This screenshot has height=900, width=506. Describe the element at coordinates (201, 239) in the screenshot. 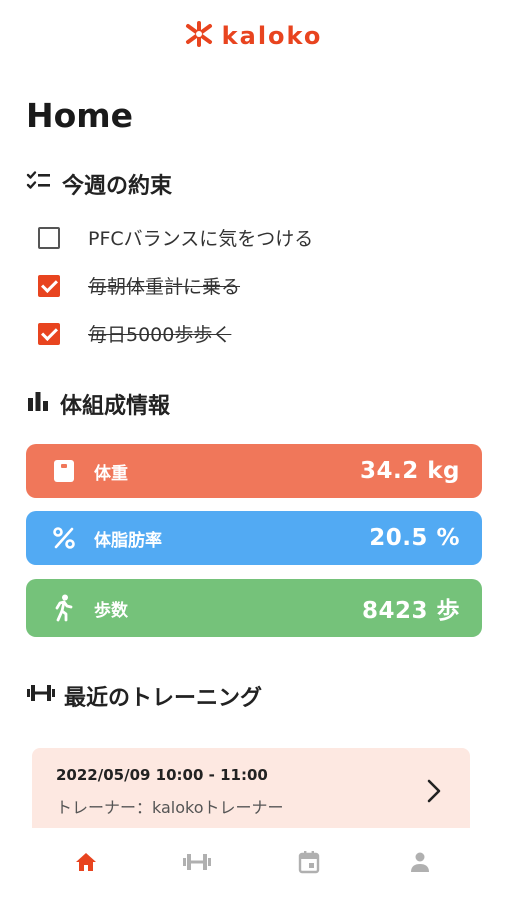

I see `promise-label: PFCバランスに気をつける` at that location.